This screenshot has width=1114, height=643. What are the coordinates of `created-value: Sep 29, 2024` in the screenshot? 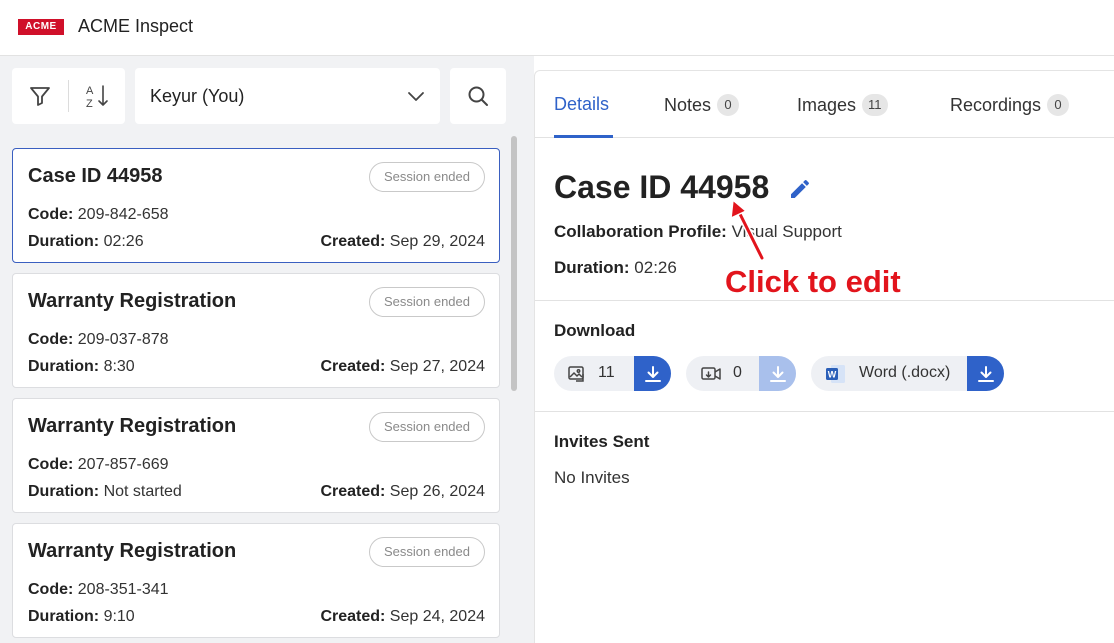 It's located at (437, 241).